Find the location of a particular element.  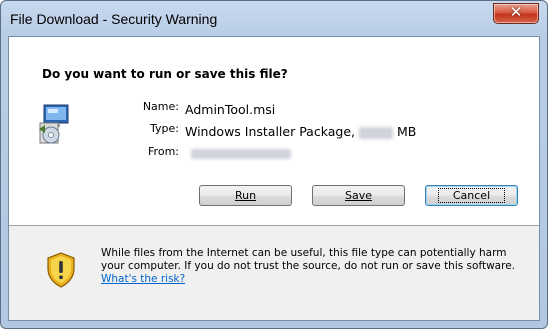

save-button-label: Save is located at coordinates (358, 195).